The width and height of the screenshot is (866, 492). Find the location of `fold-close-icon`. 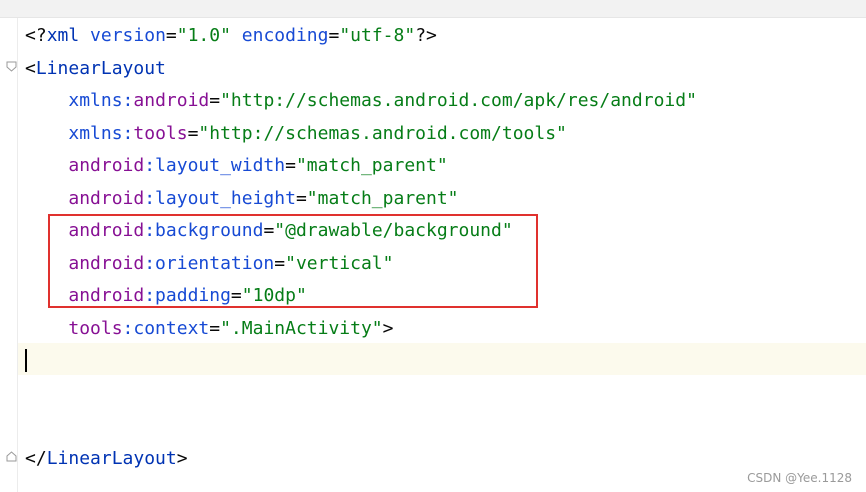

fold-close-icon is located at coordinates (11, 456).